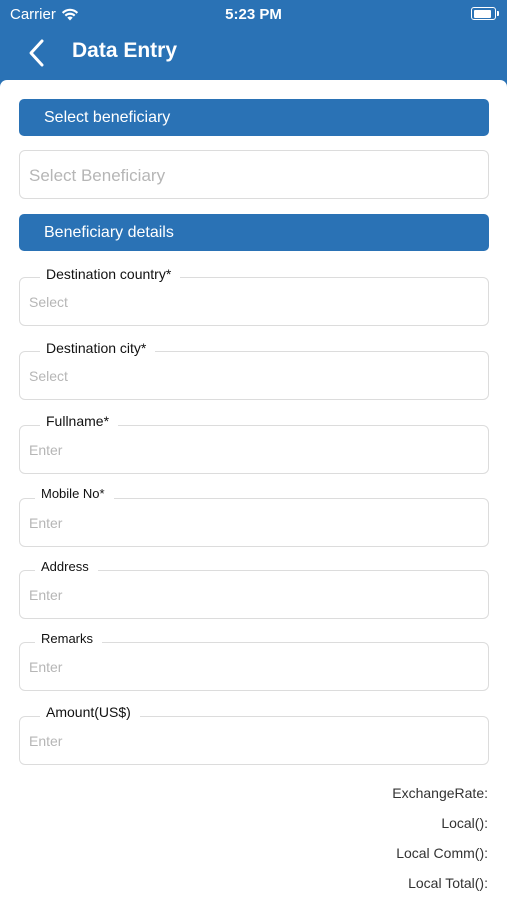 This screenshot has height=900, width=507. Describe the element at coordinates (253, 55) in the screenshot. I see `nav-bar: Data Entry` at that location.